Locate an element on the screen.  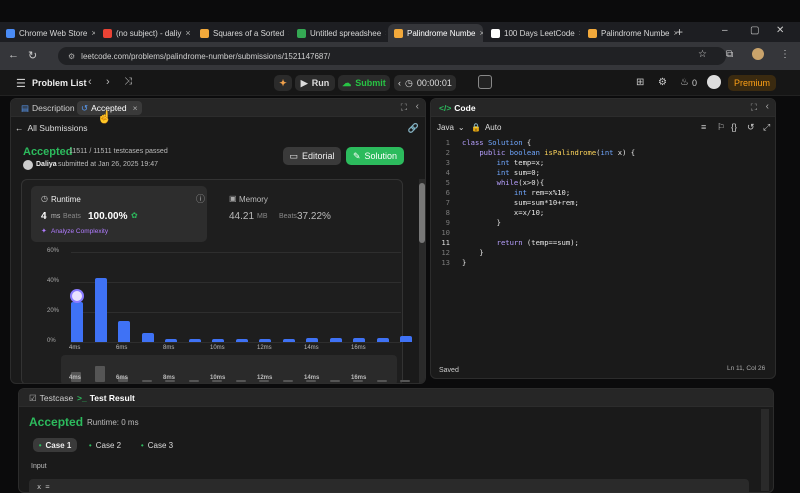
browser-tab-7: Palindrome Numbe × is located at coordinates (629, 33).